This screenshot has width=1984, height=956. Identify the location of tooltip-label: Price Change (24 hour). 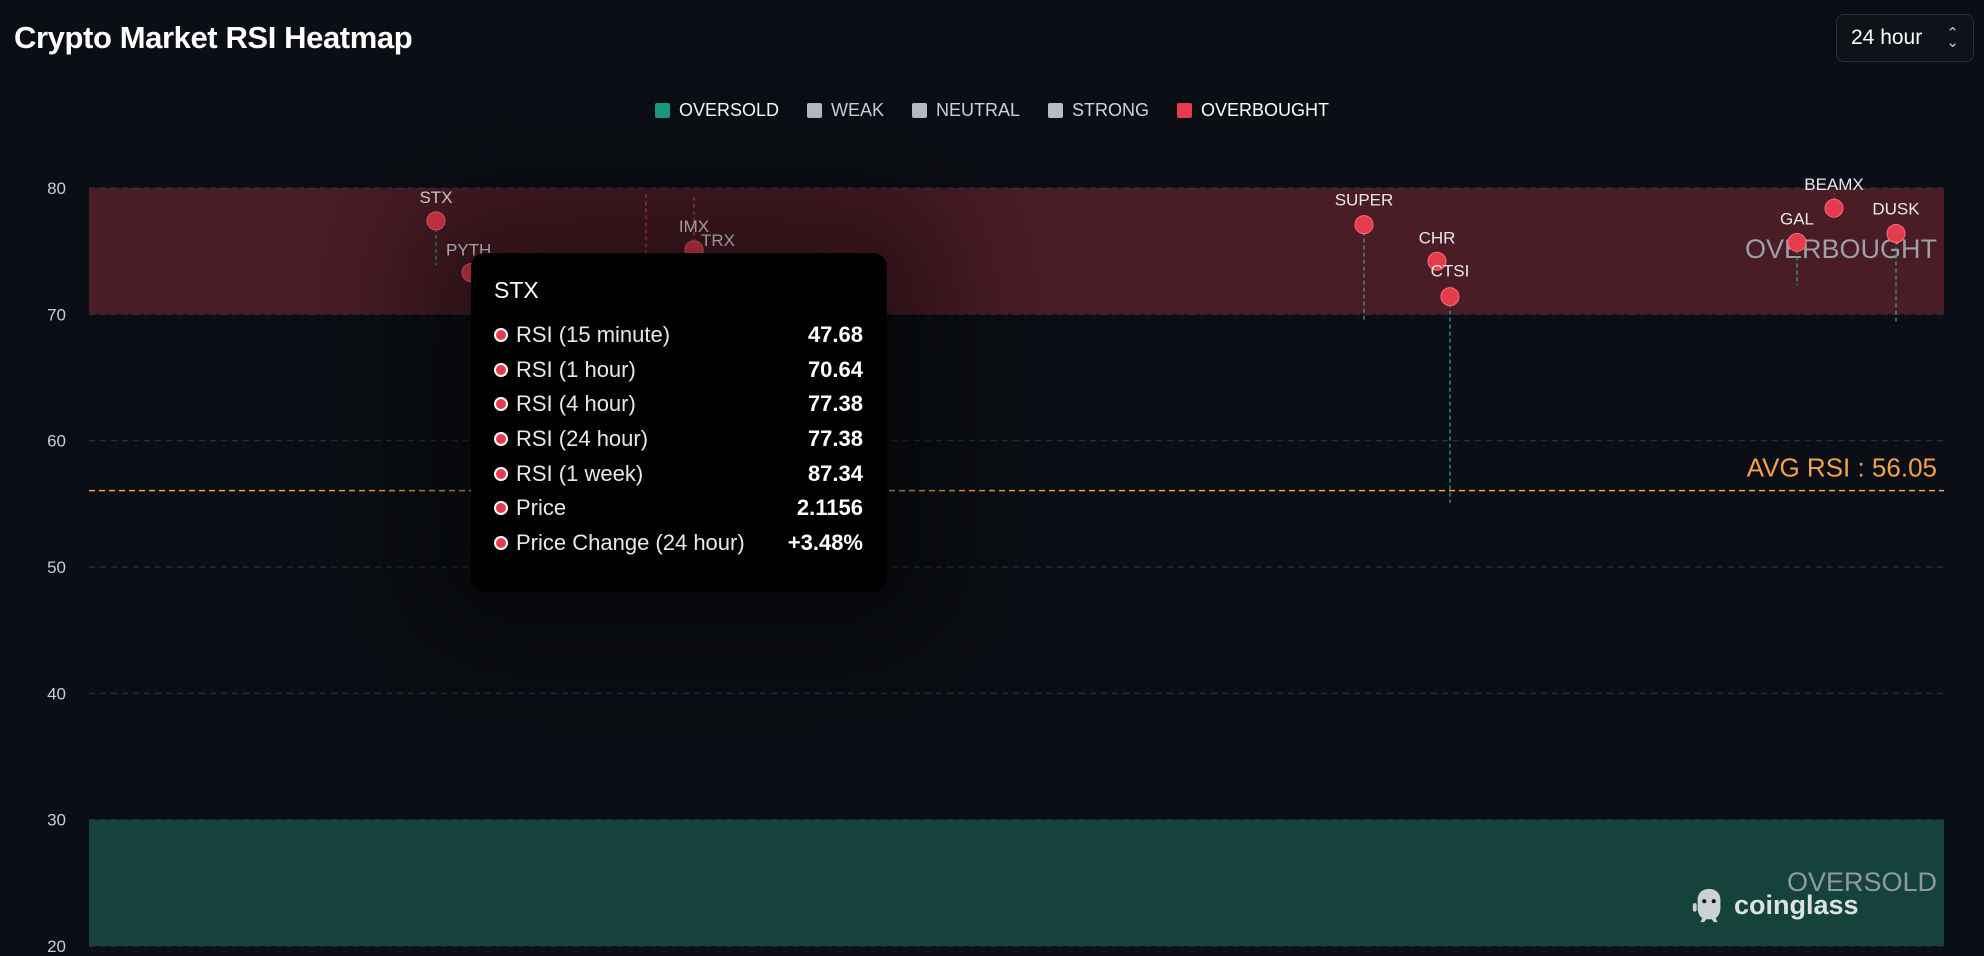
(630, 542).